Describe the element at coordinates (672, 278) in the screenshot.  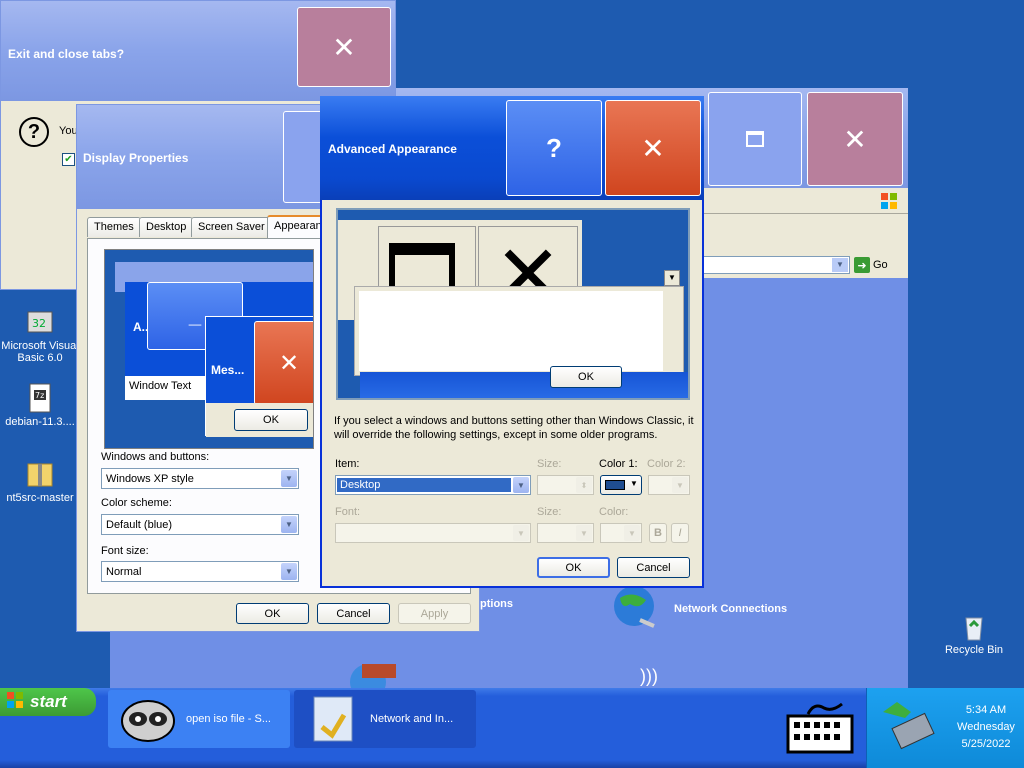
I see `preview-scroll-arrow: ▼` at that location.